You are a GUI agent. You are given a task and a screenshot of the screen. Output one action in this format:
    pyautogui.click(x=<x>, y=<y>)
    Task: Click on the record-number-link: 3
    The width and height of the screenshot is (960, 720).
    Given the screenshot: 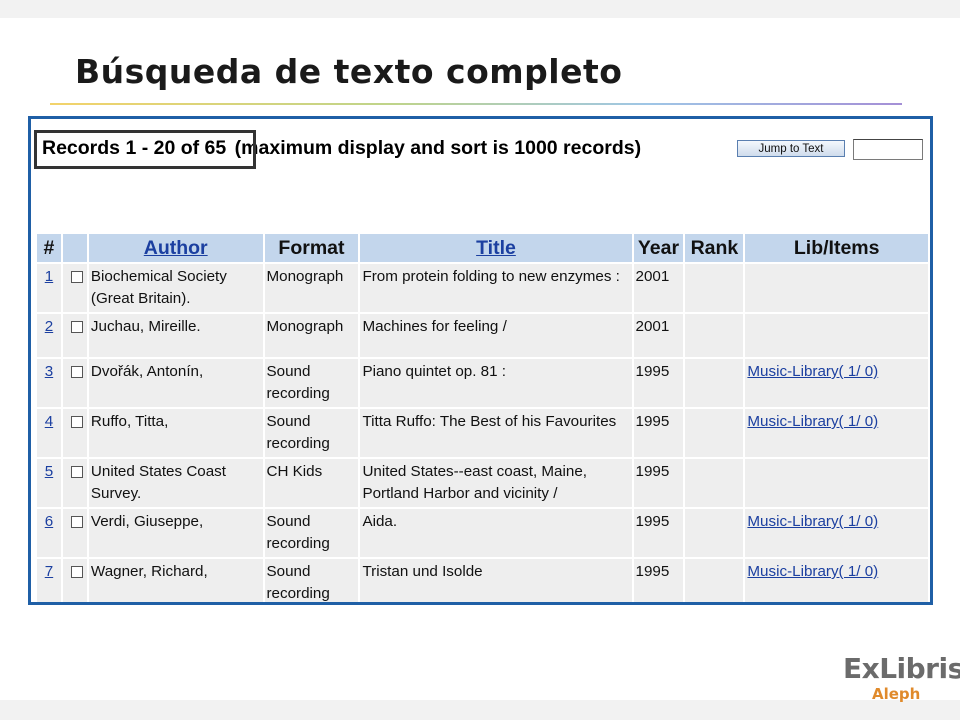 What is the action you would take?
    pyautogui.click(x=49, y=371)
    